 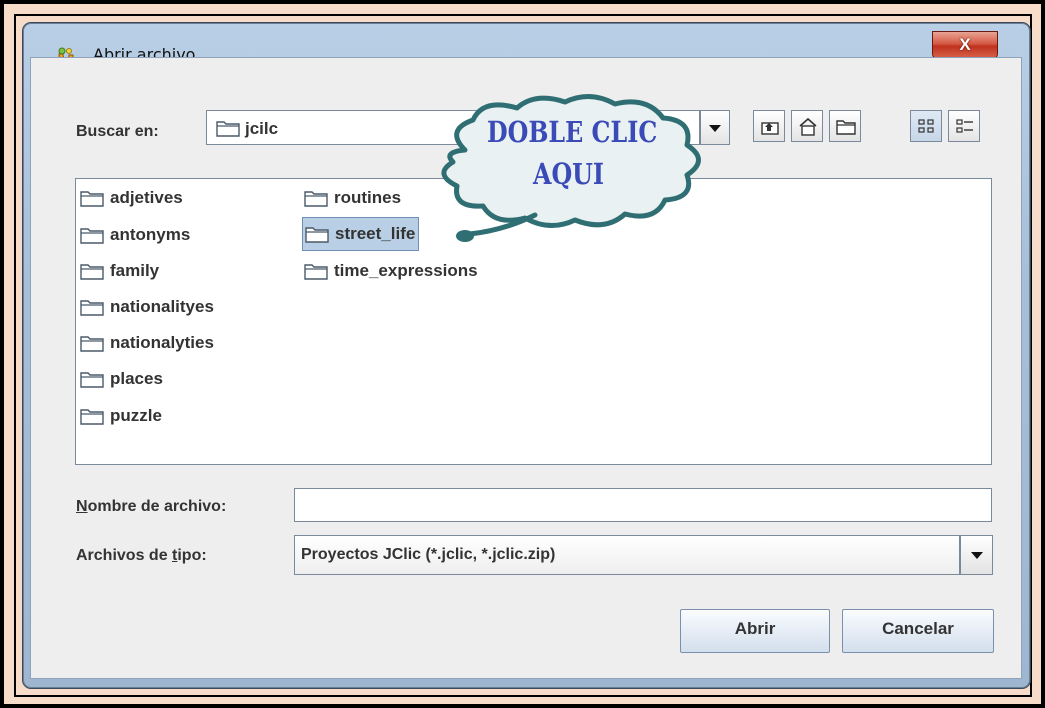 What do you see at coordinates (150, 234) in the screenshot?
I see `folder-name: antonyms` at bounding box center [150, 234].